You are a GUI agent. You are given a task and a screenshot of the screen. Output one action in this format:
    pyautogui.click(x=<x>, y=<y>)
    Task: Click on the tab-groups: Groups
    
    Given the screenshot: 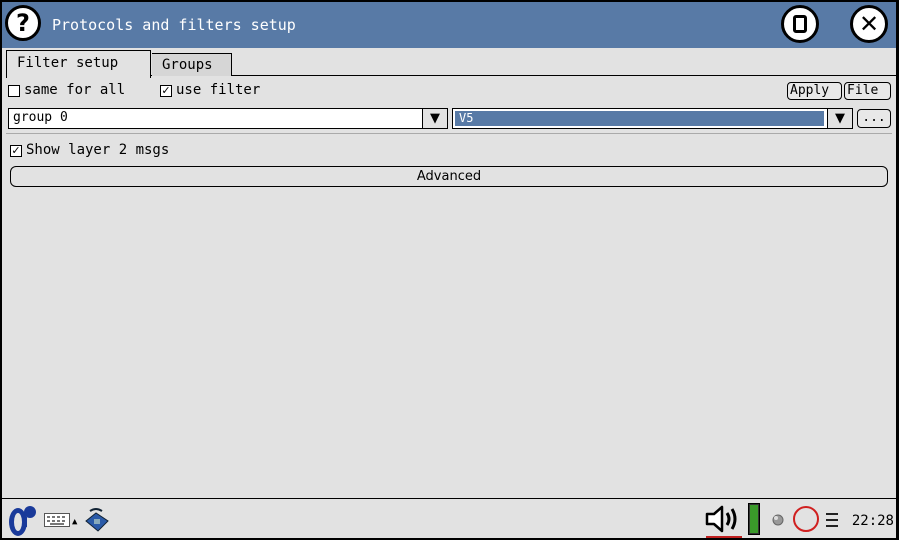 What is the action you would take?
    pyautogui.click(x=192, y=64)
    